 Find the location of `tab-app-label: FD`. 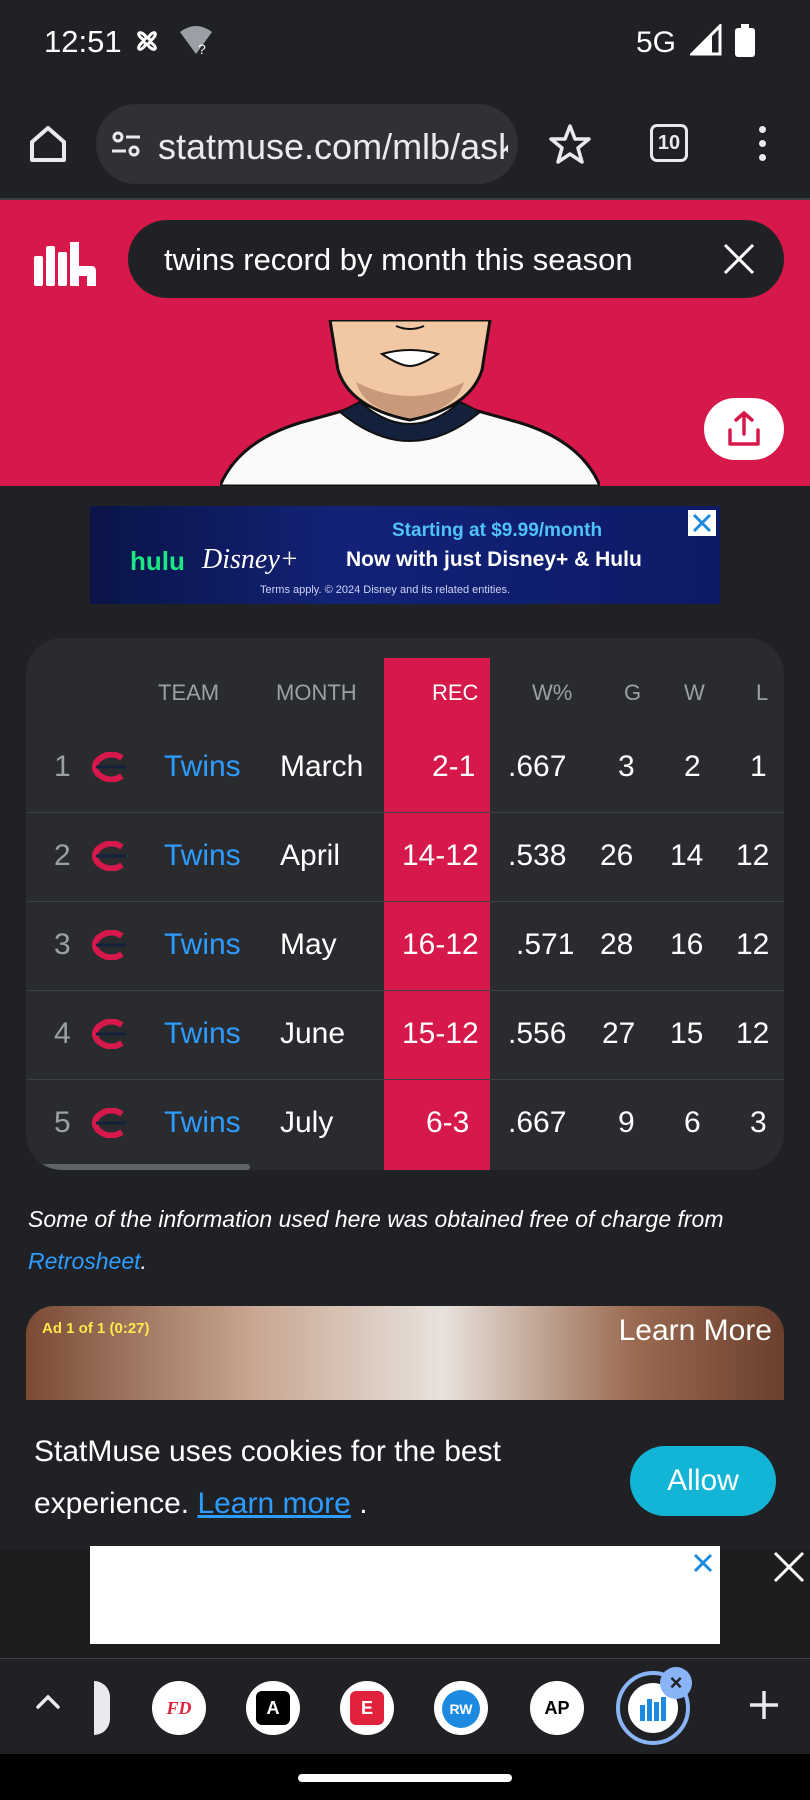

tab-app-label: FD is located at coordinates (179, 1708).